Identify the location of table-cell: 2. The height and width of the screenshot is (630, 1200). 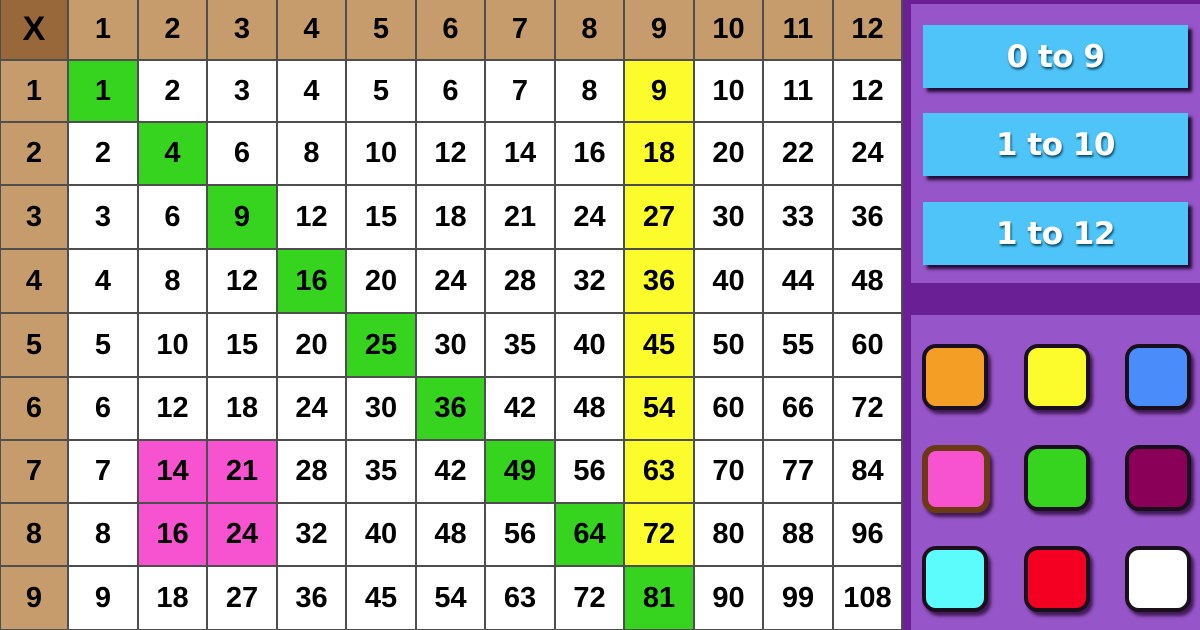
(104, 154).